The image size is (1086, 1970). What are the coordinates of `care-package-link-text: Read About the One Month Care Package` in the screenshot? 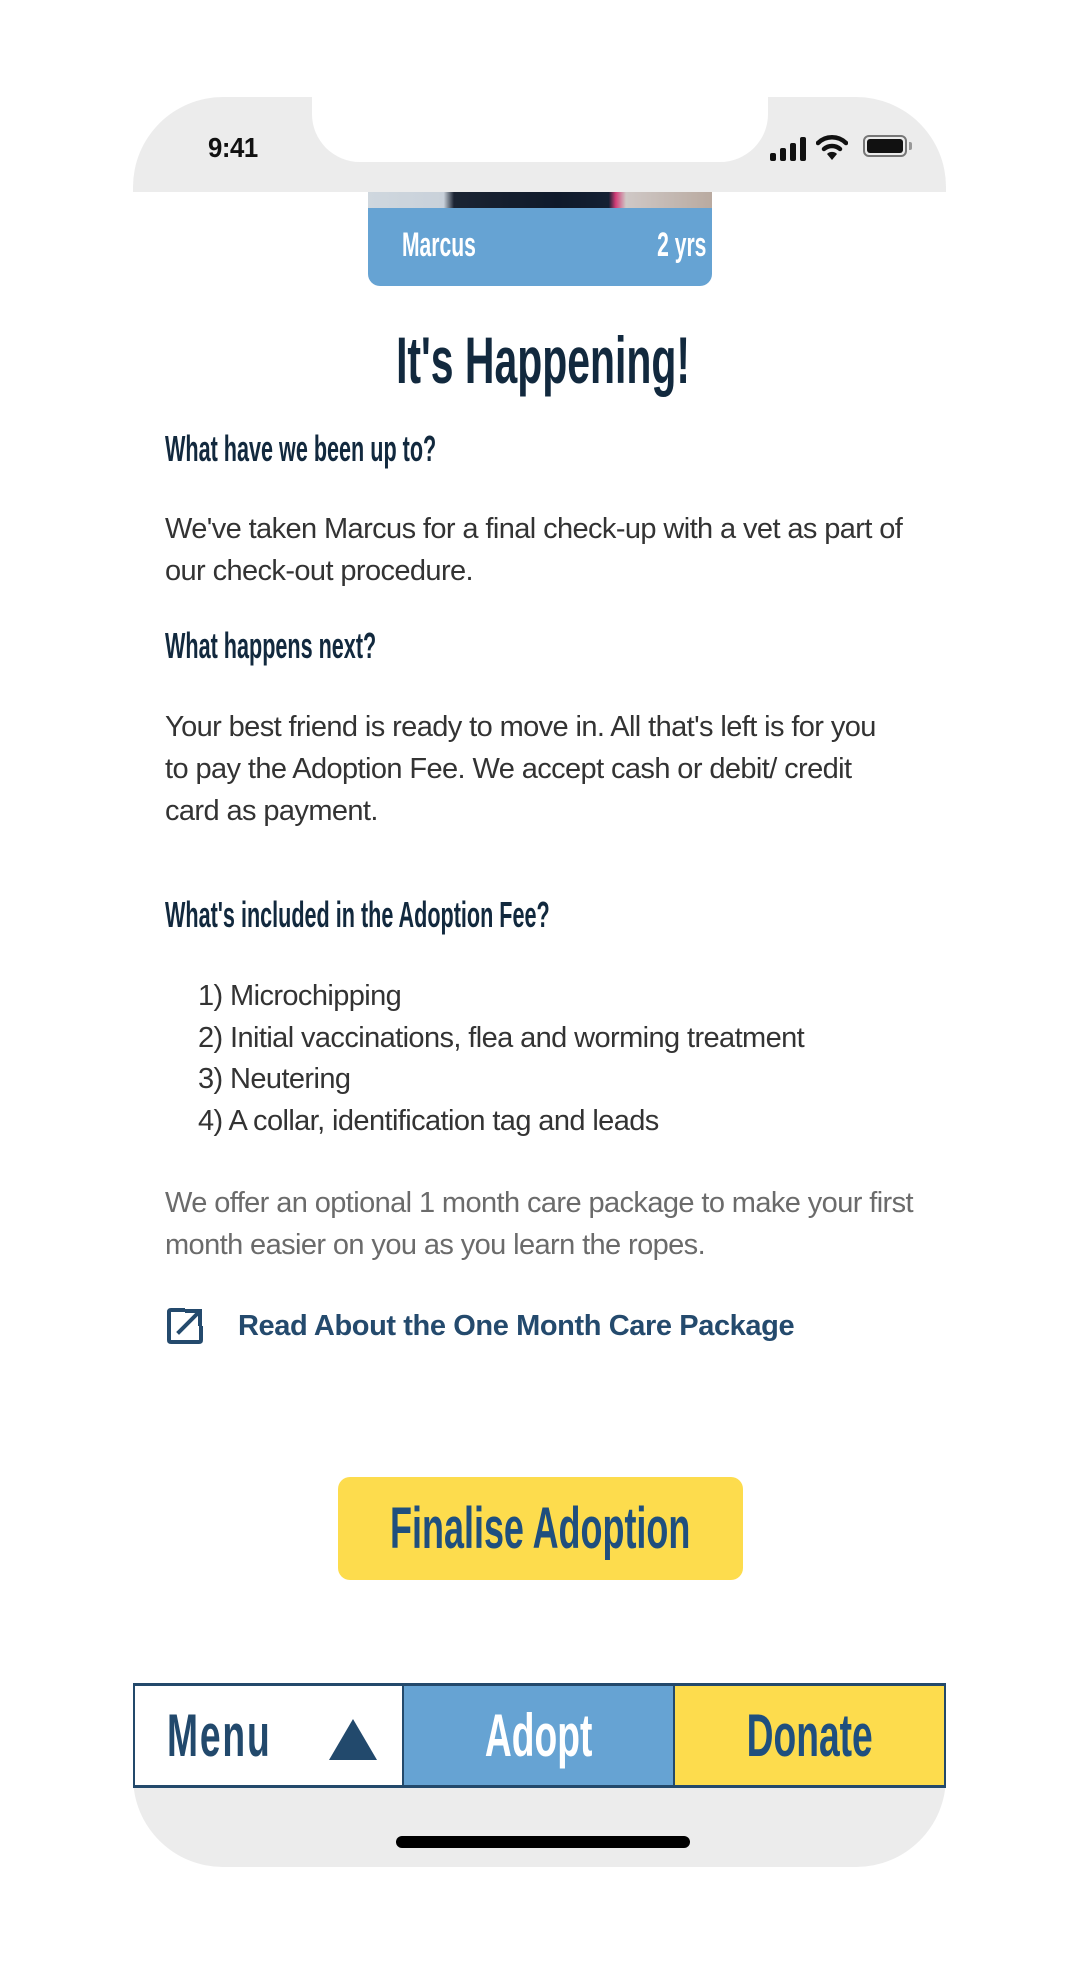 It's located at (516, 1326).